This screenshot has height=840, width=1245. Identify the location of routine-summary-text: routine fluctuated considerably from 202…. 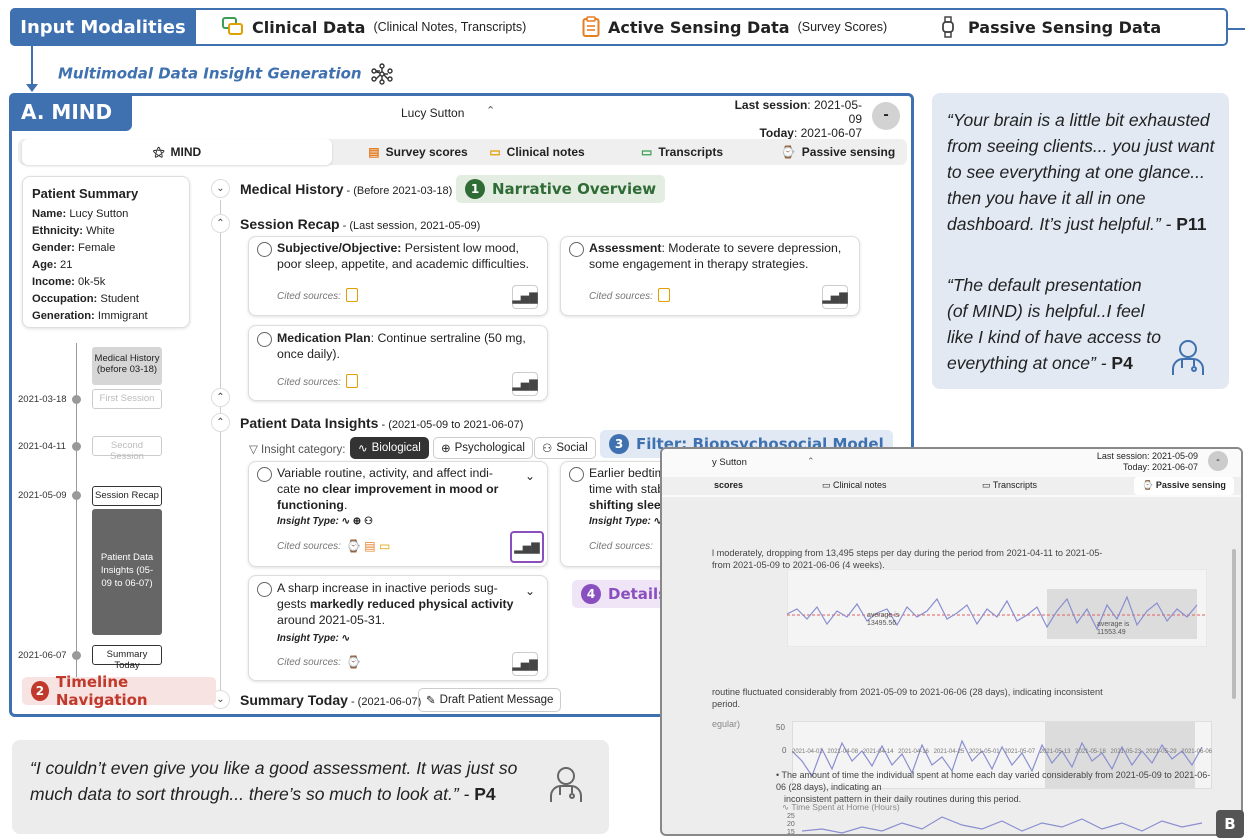
(907, 698).